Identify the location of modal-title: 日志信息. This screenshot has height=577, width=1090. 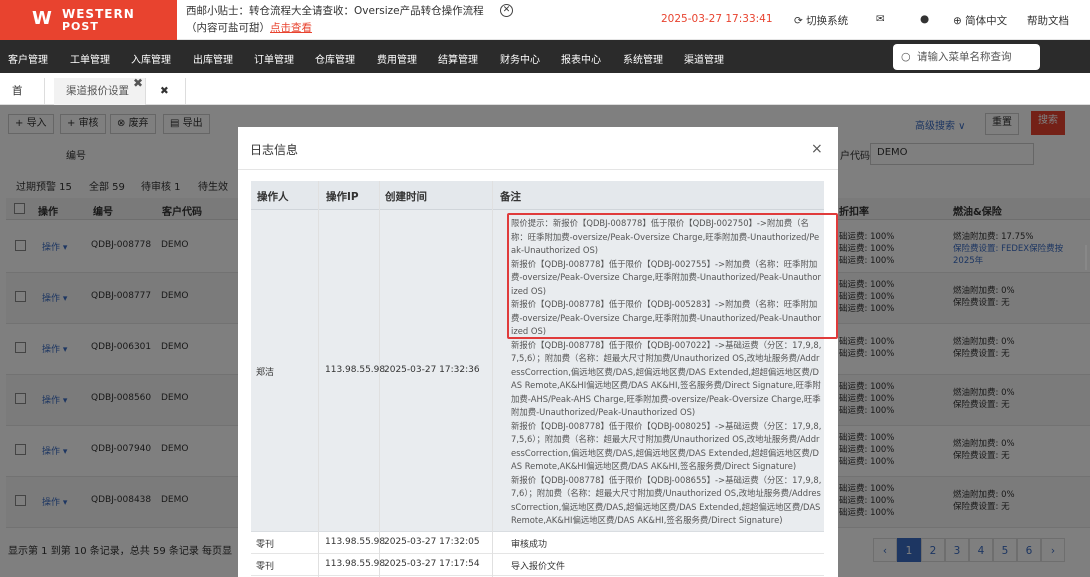
(274, 150).